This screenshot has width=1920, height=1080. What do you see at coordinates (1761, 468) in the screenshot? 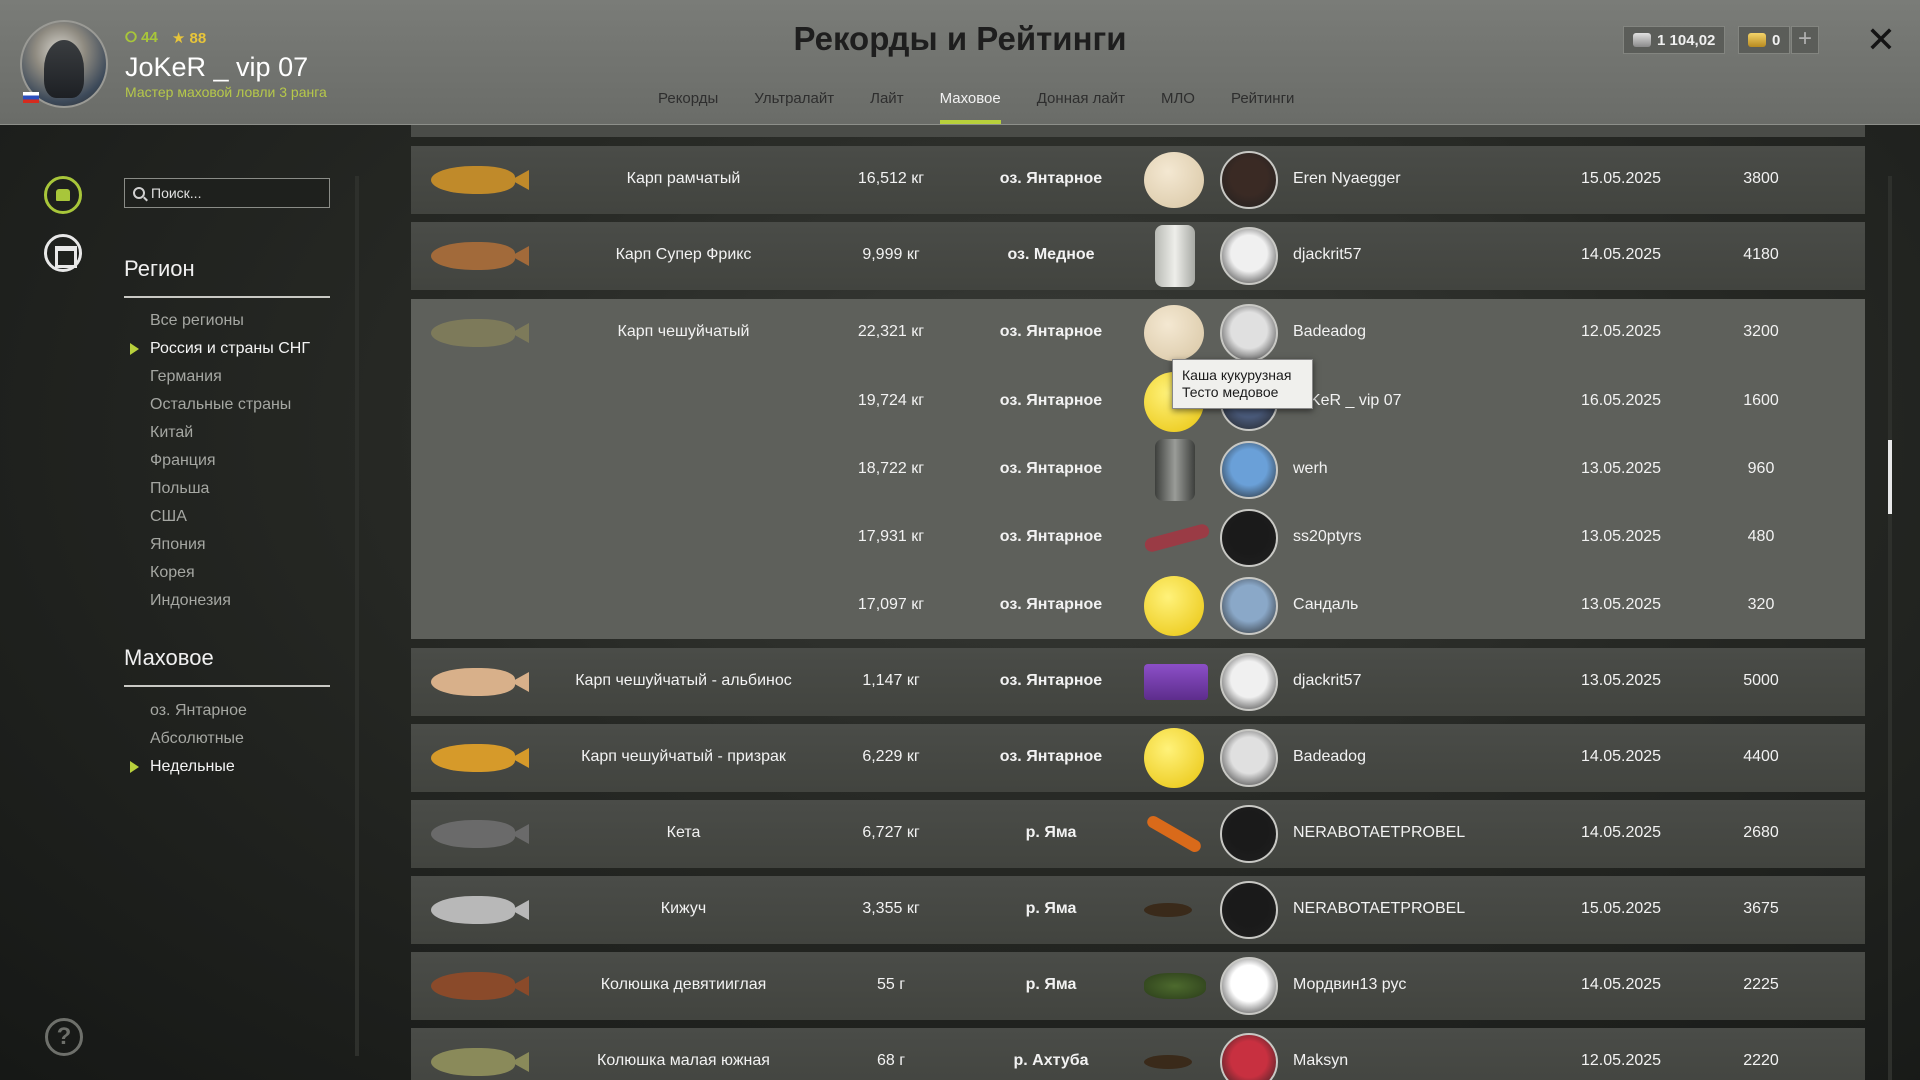
I see `record-points: 960` at bounding box center [1761, 468].